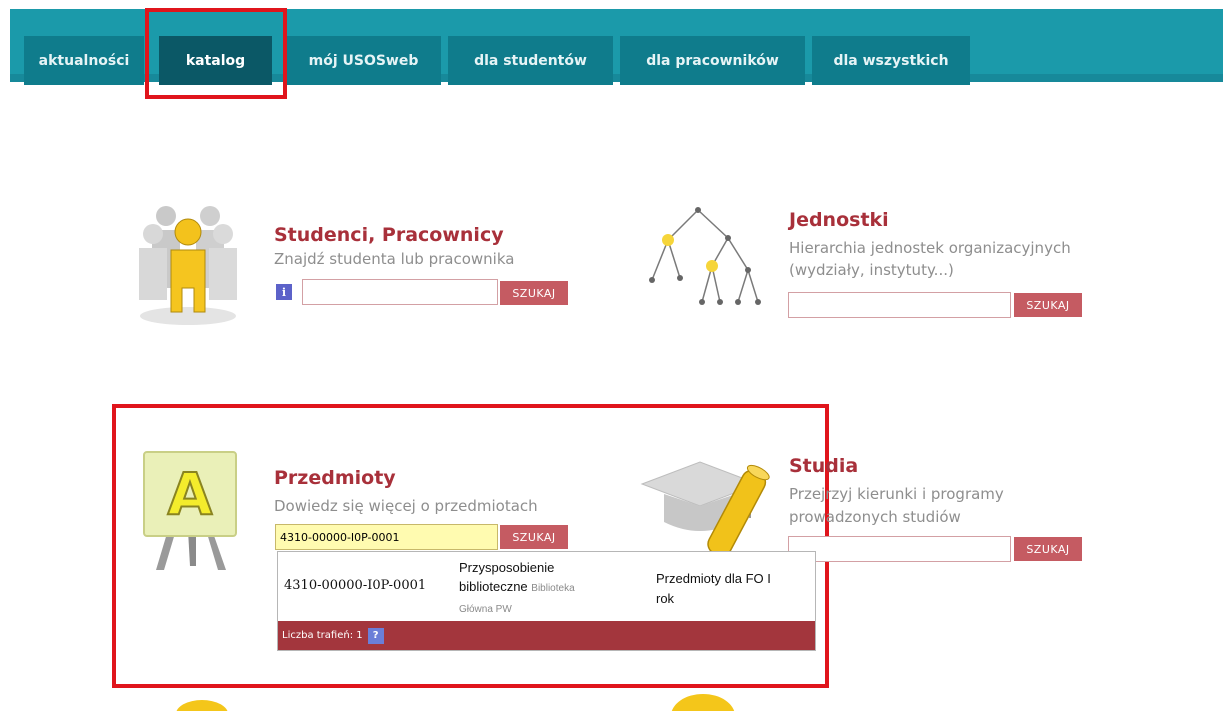  I want to click on tab-dla-pracownikow: dla pracowników, so click(712, 60).